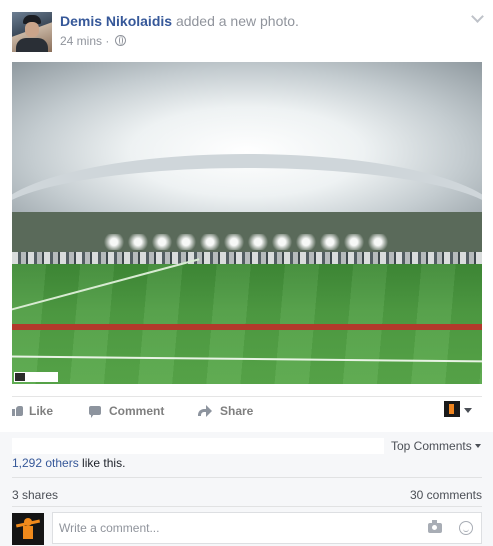  I want to click on comment-composer, so click(267, 528).